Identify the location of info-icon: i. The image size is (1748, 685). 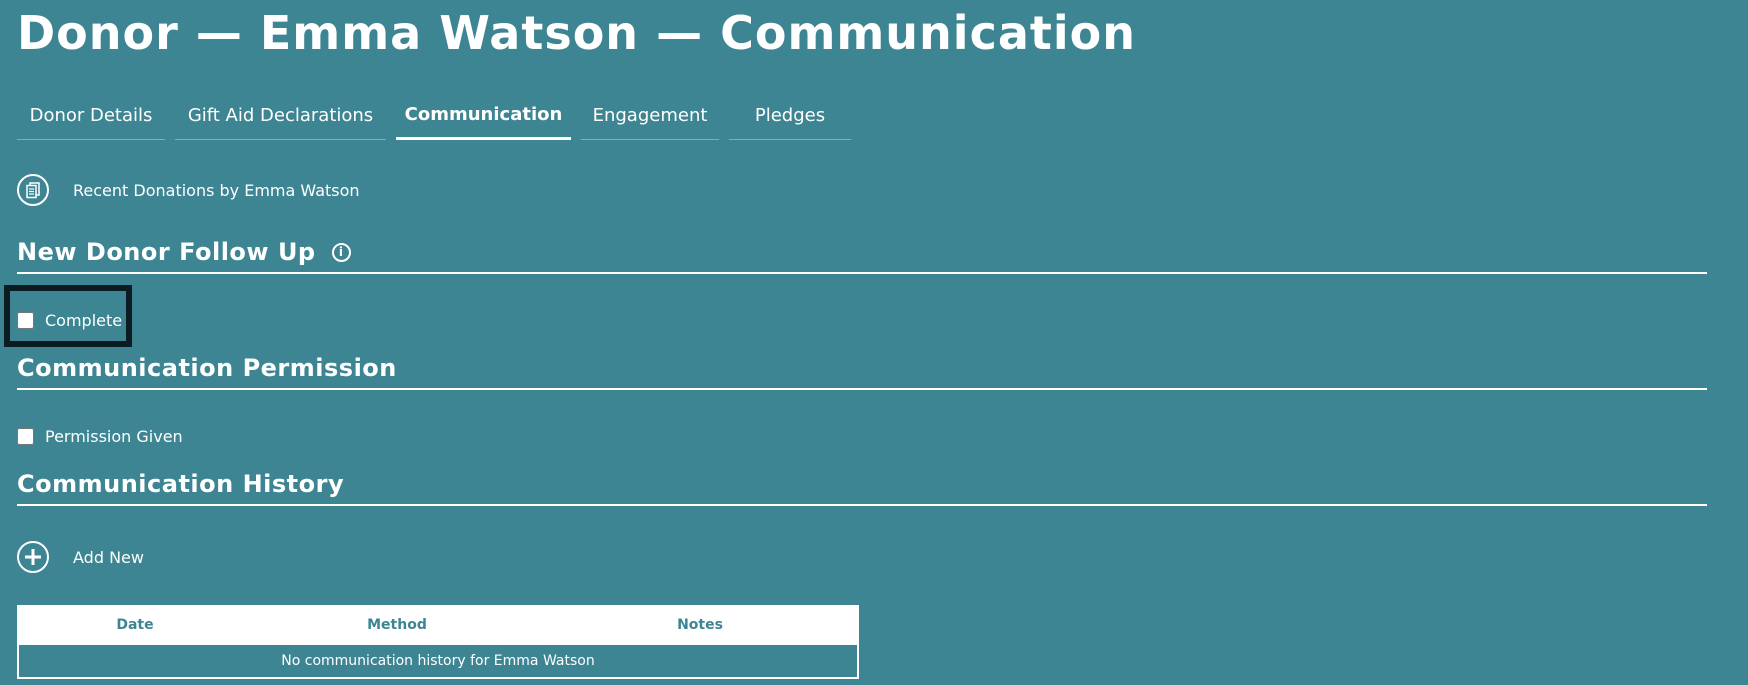
(341, 252).